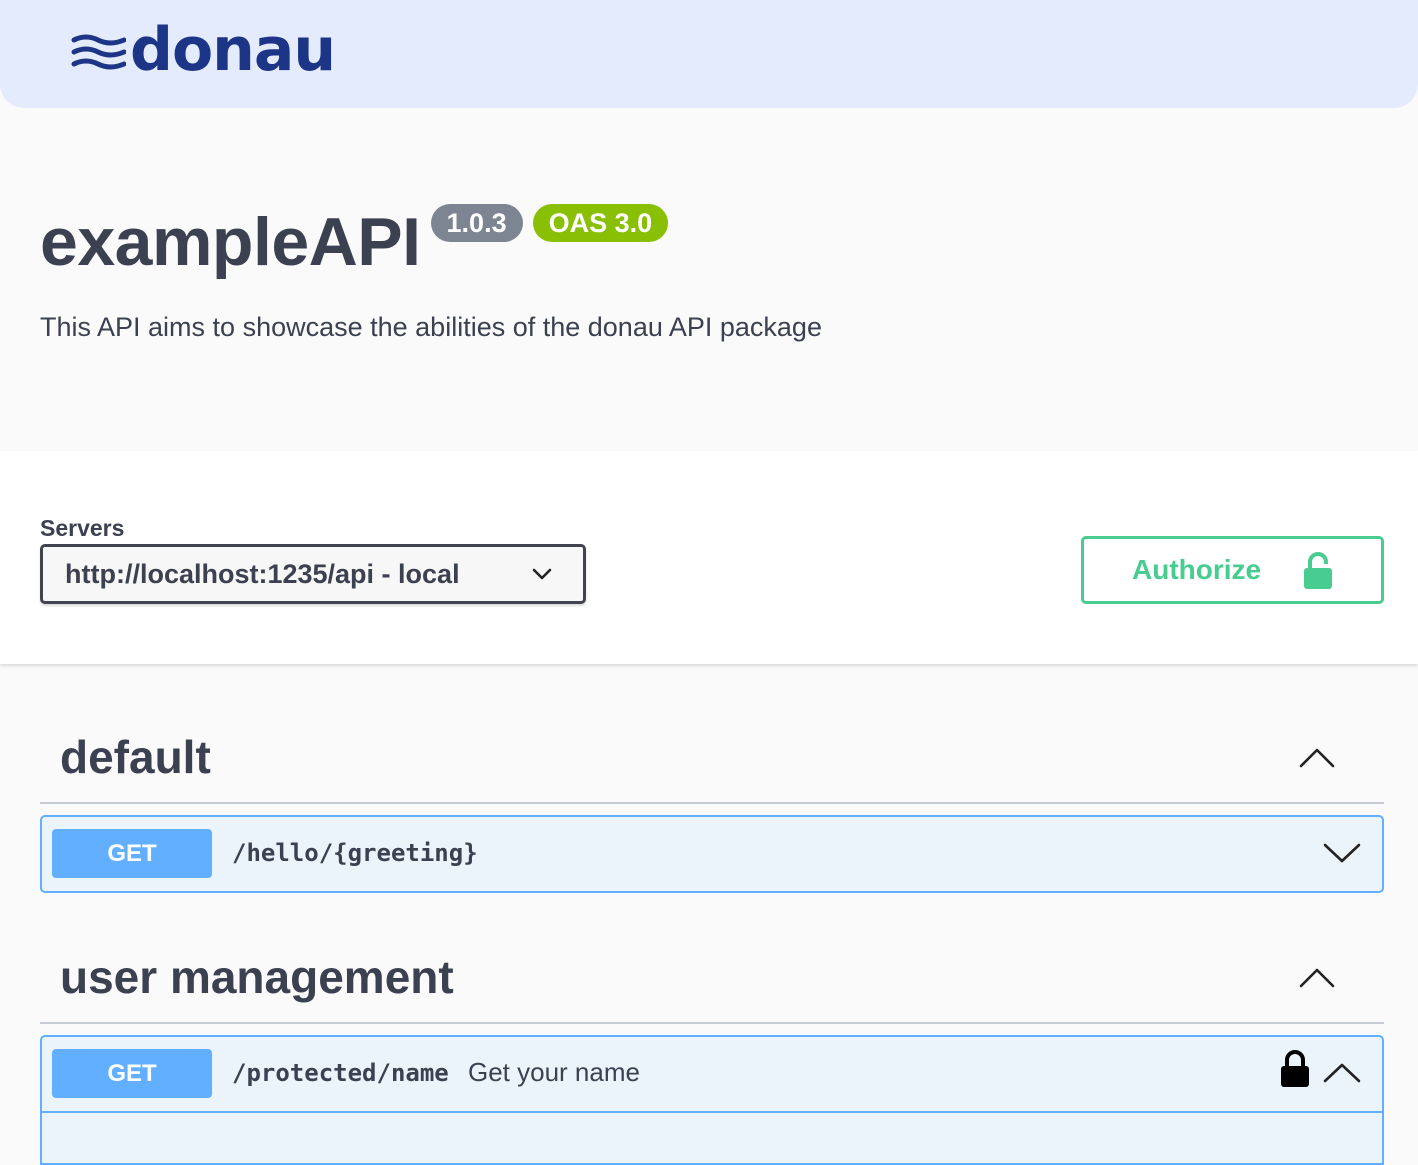  Describe the element at coordinates (476, 223) in the screenshot. I see `version-badge: 1.0.3` at that location.